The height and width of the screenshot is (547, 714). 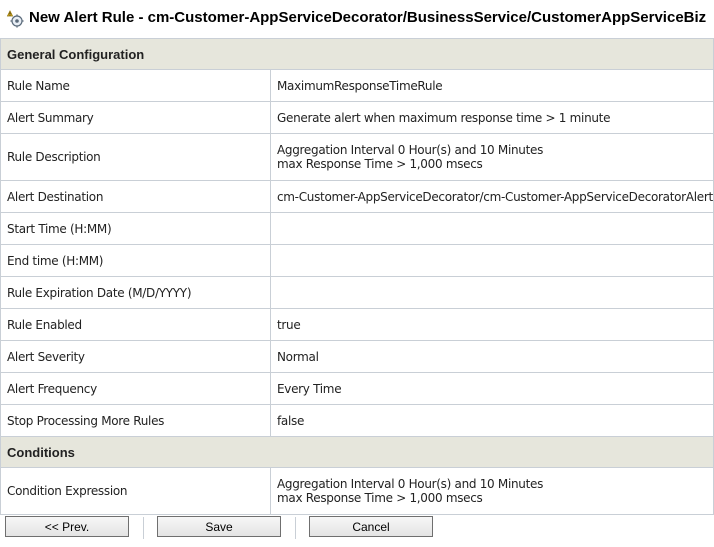 What do you see at coordinates (371, 526) in the screenshot?
I see `cancel-button: Cancel` at bounding box center [371, 526].